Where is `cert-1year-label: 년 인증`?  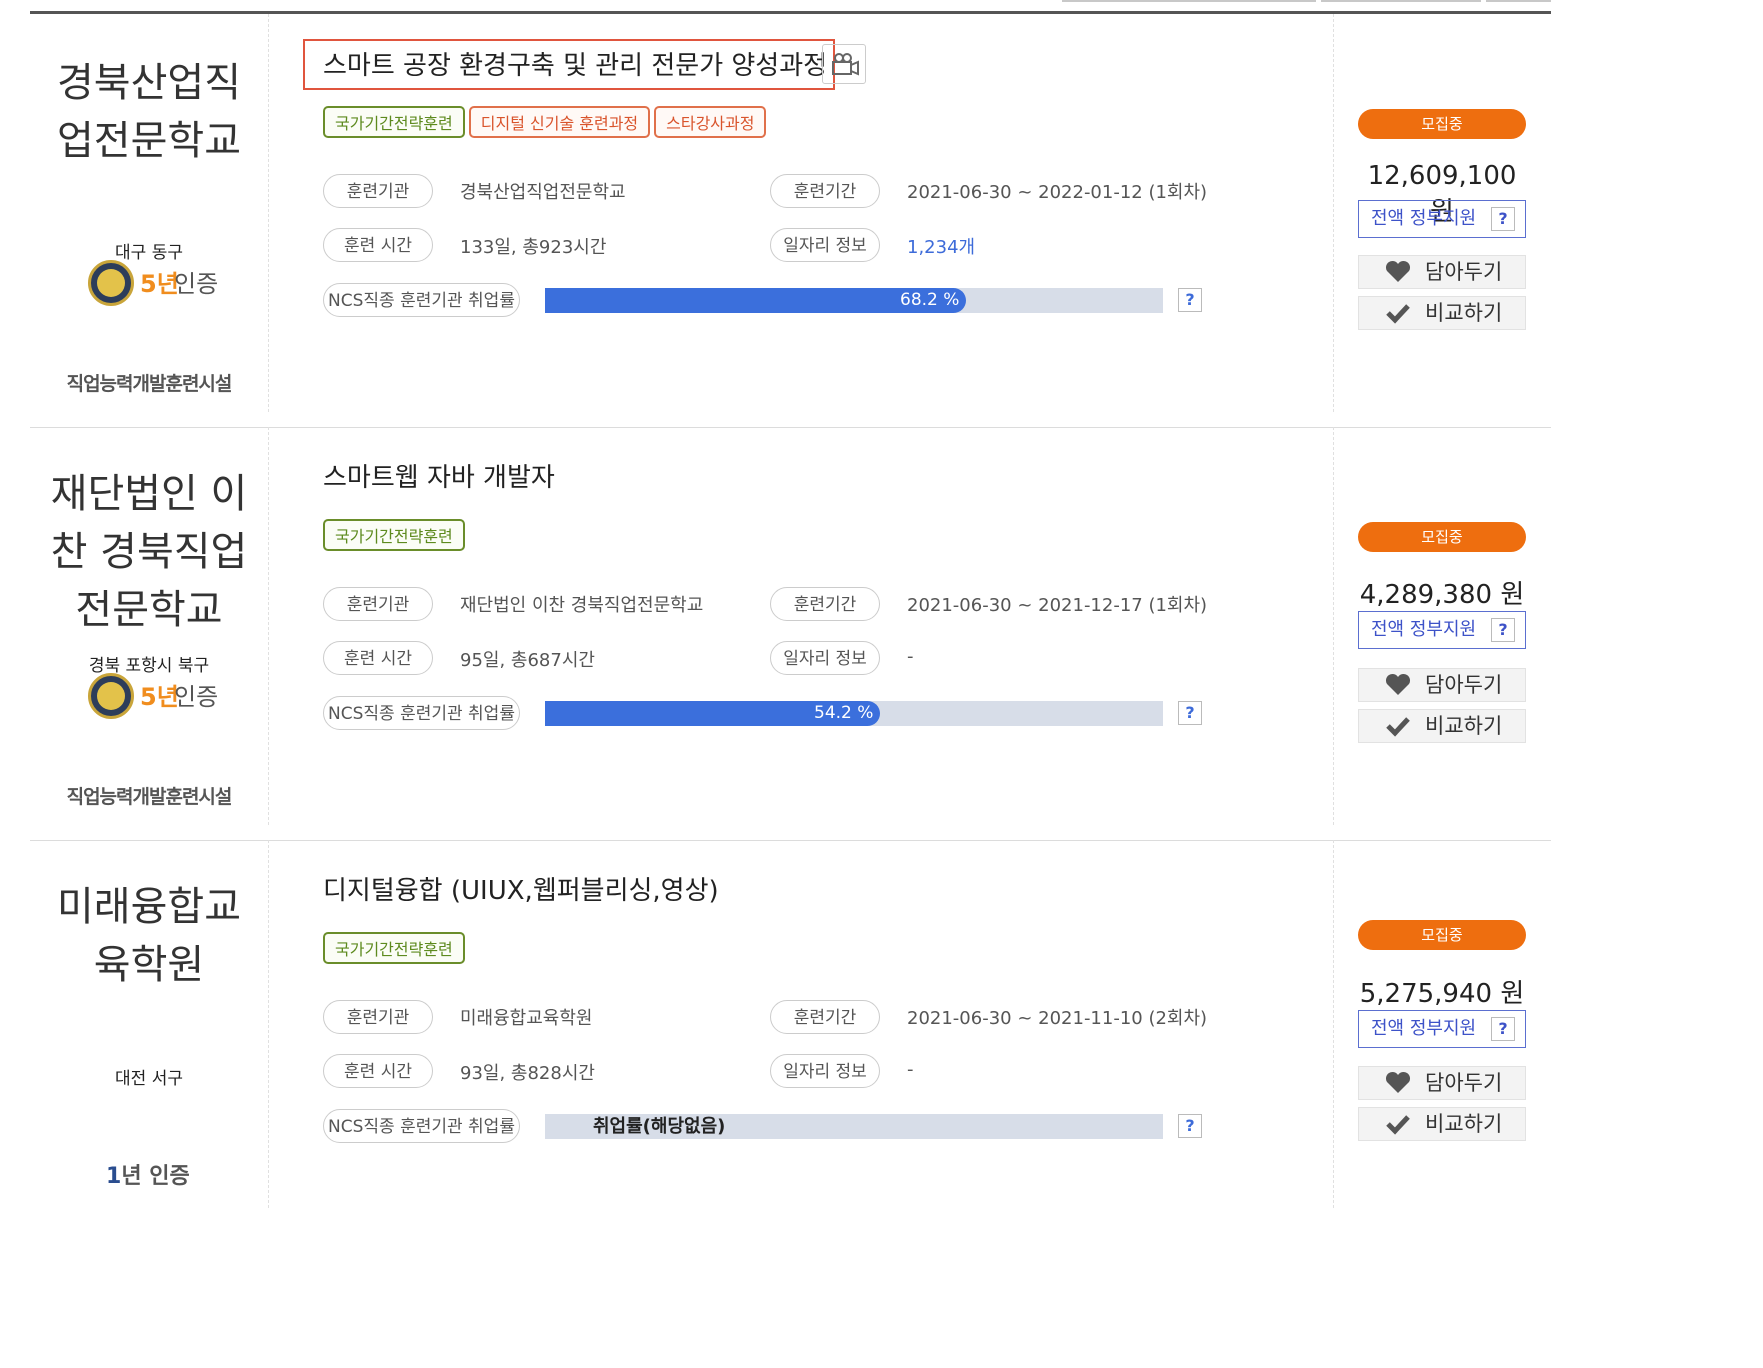 cert-1year-label: 년 인증 is located at coordinates (155, 1176).